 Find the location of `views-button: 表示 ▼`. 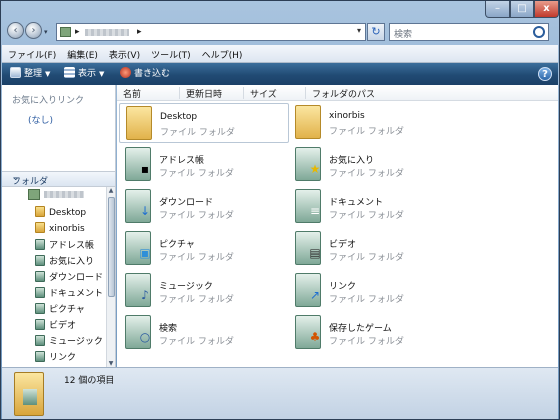

views-button: 表示 ▼ is located at coordinates (84, 74).